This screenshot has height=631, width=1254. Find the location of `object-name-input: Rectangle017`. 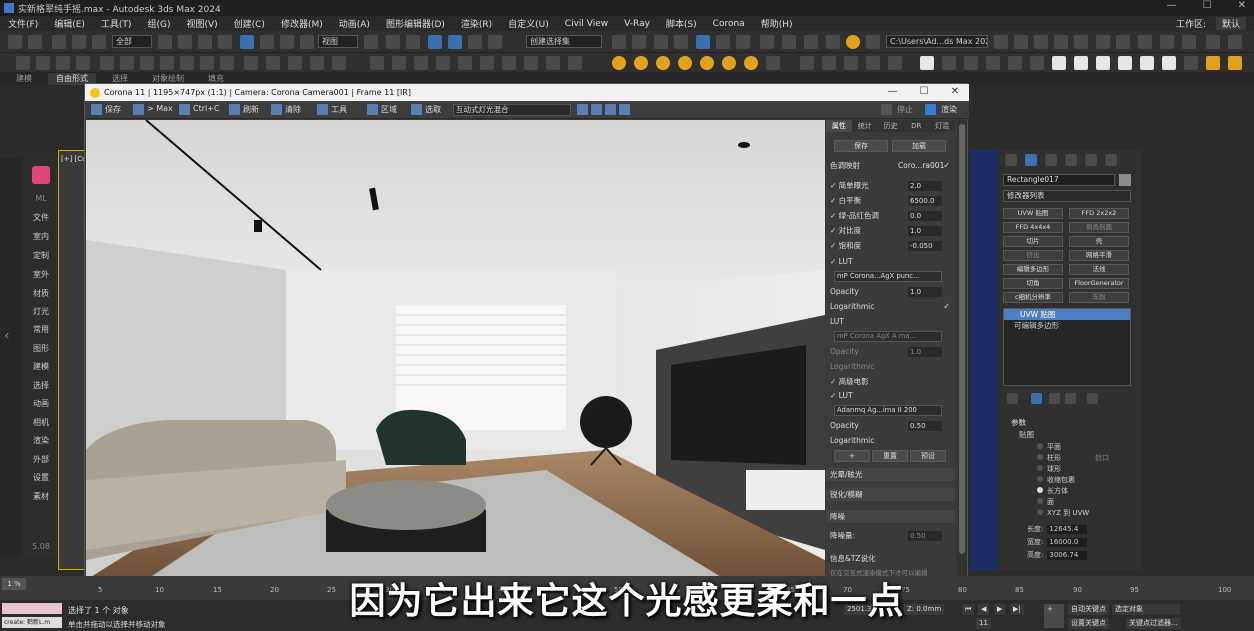

object-name-input: Rectangle017 is located at coordinates (1059, 180).